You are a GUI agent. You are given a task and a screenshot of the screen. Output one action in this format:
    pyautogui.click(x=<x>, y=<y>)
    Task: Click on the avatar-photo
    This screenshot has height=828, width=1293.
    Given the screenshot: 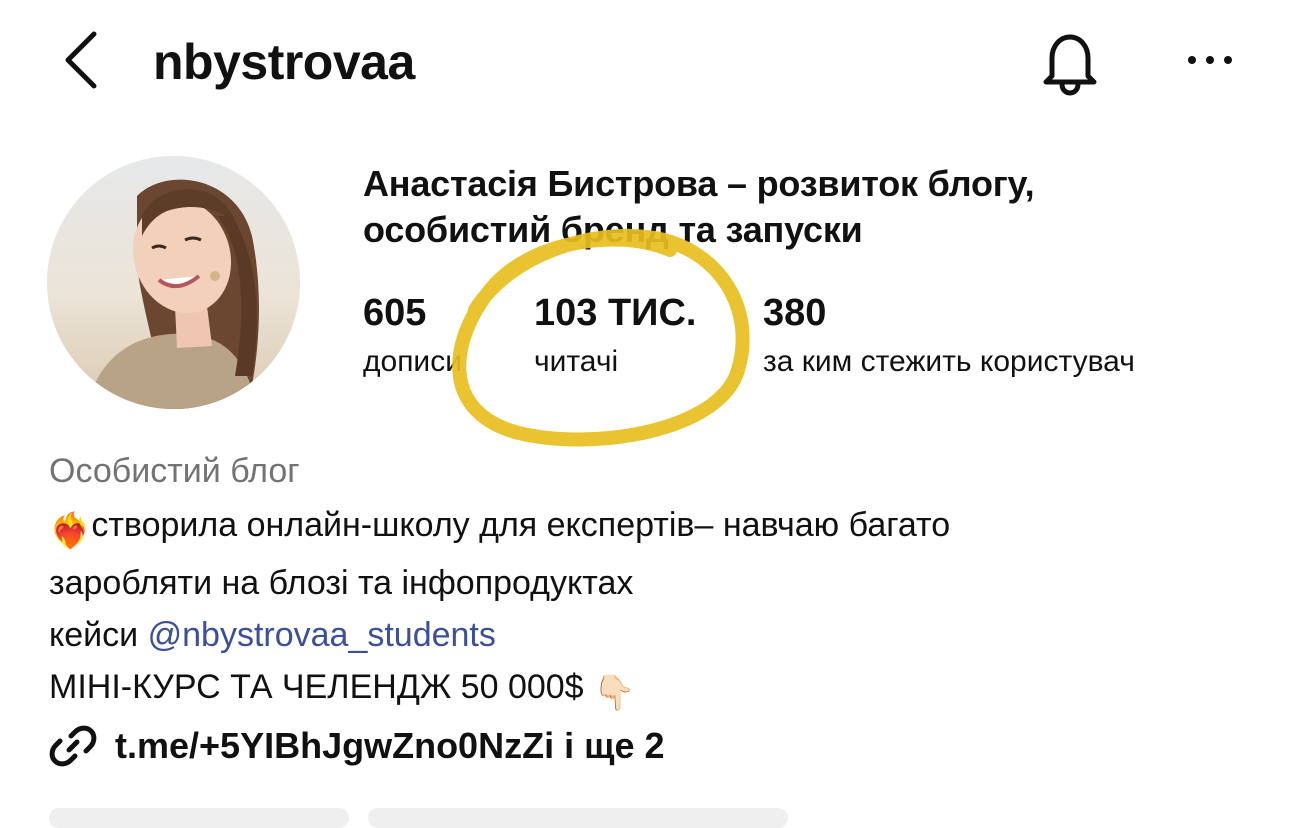 What is the action you would take?
    pyautogui.click(x=173, y=282)
    